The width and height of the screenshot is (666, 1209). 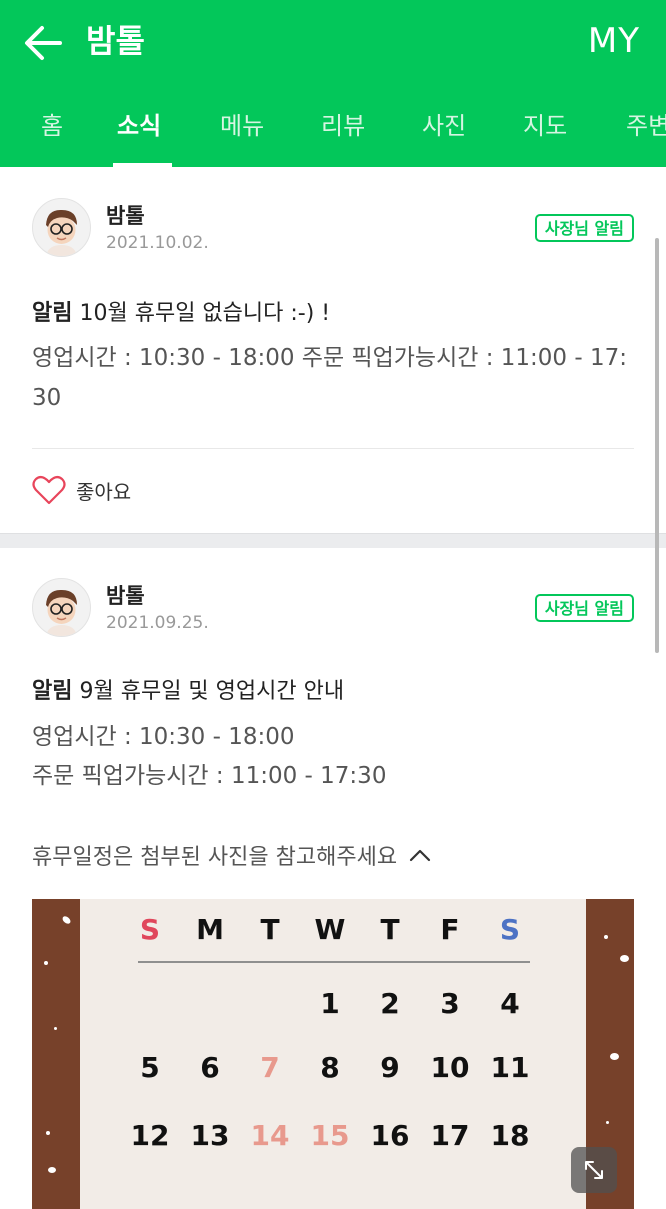 What do you see at coordinates (157, 243) in the screenshot?
I see `post-date: 2021.10.02.` at bounding box center [157, 243].